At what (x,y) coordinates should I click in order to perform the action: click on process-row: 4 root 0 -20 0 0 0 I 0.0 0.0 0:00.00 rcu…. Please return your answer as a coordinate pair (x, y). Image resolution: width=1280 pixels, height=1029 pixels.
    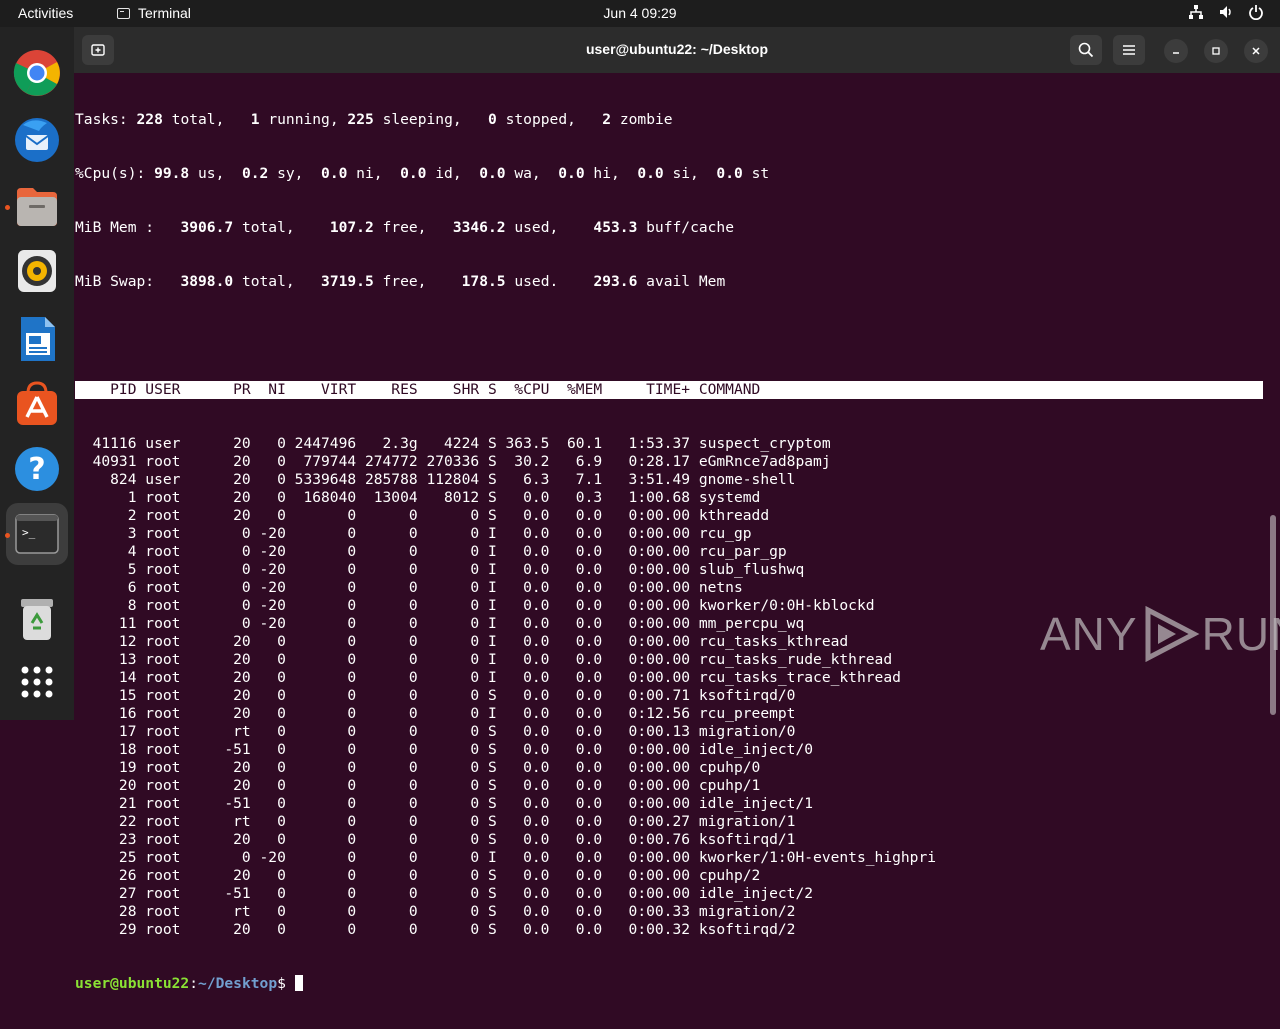
    Looking at the image, I should click on (431, 551).